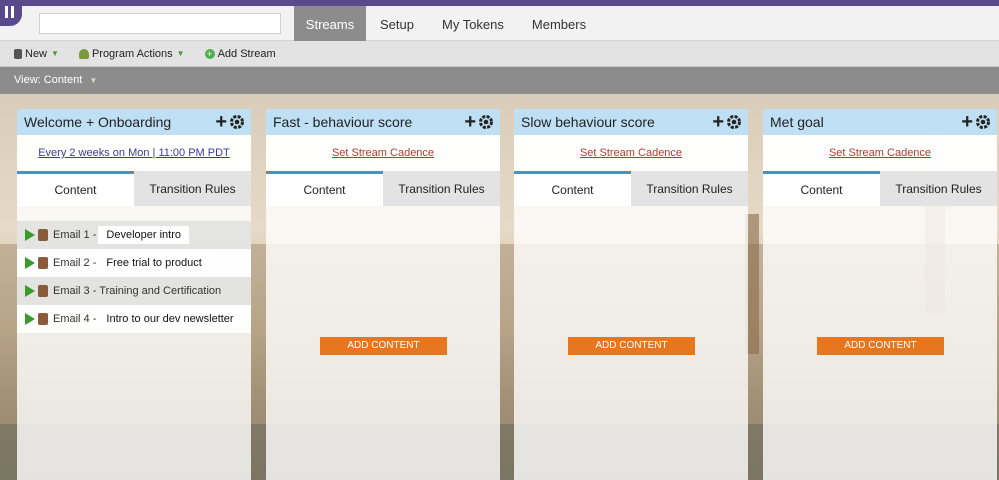 Image resolution: width=999 pixels, height=480 pixels. Describe the element at coordinates (343, 122) in the screenshot. I see `stream-title: Fast - behaviour score` at that location.